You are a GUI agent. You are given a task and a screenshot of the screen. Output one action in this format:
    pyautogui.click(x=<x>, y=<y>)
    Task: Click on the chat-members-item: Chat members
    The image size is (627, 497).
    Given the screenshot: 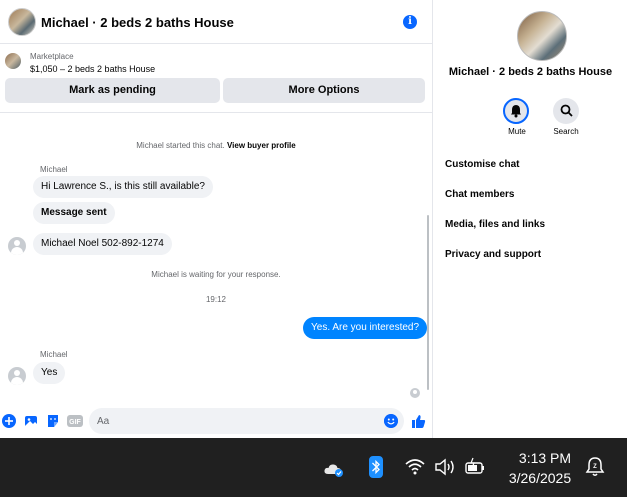 What is the action you would take?
    pyautogui.click(x=479, y=194)
    